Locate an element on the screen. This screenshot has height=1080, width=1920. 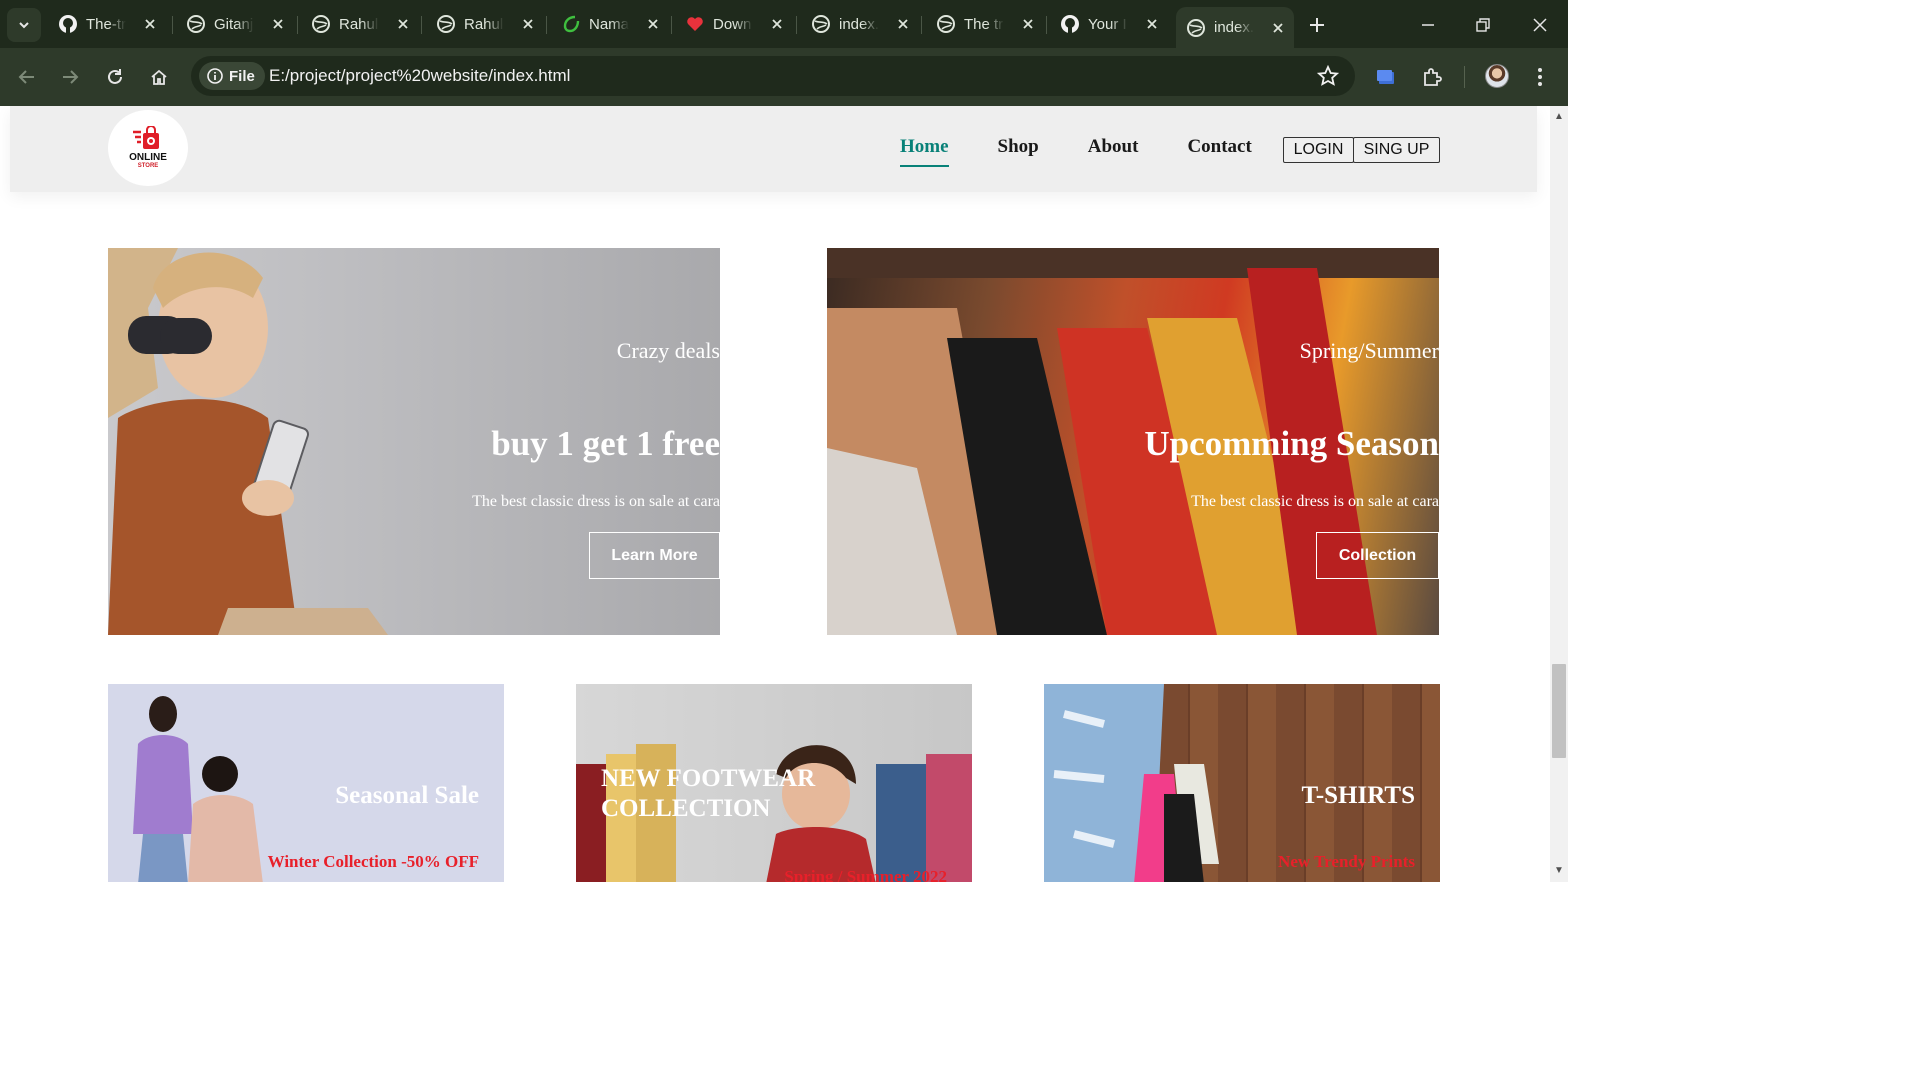
tab-search-button is located at coordinates (24, 25).